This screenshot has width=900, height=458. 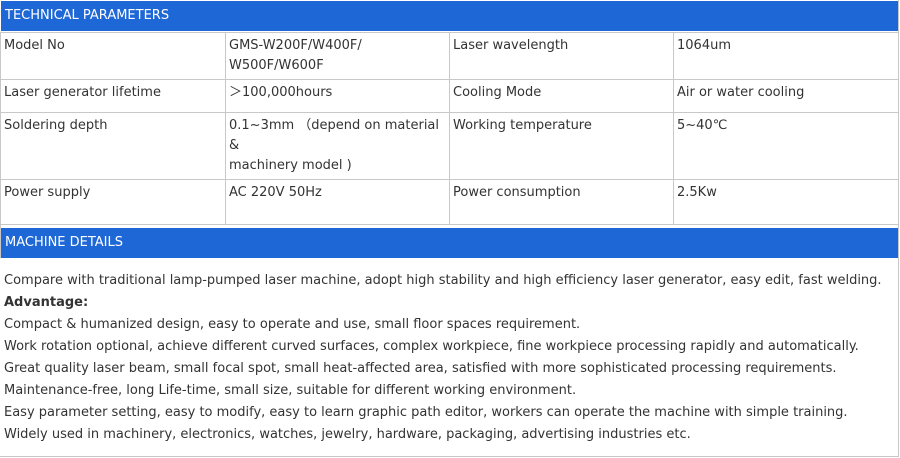 I want to click on param-label: Cooling Mode, so click(x=561, y=96).